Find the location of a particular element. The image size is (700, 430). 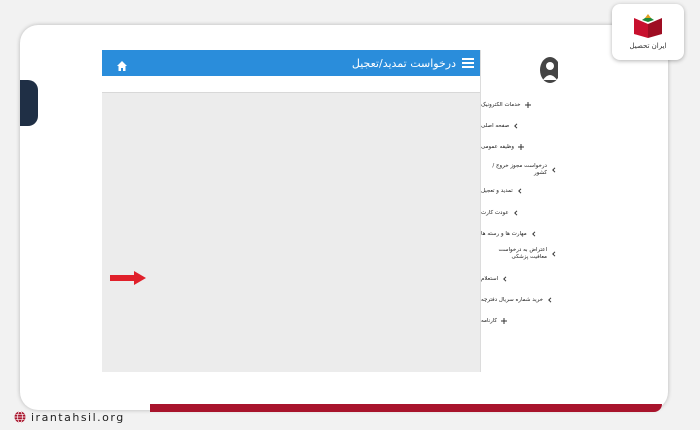

sidebar-item: اعتراض به درخواست معافیت پزشکی is located at coordinates (519, 254).